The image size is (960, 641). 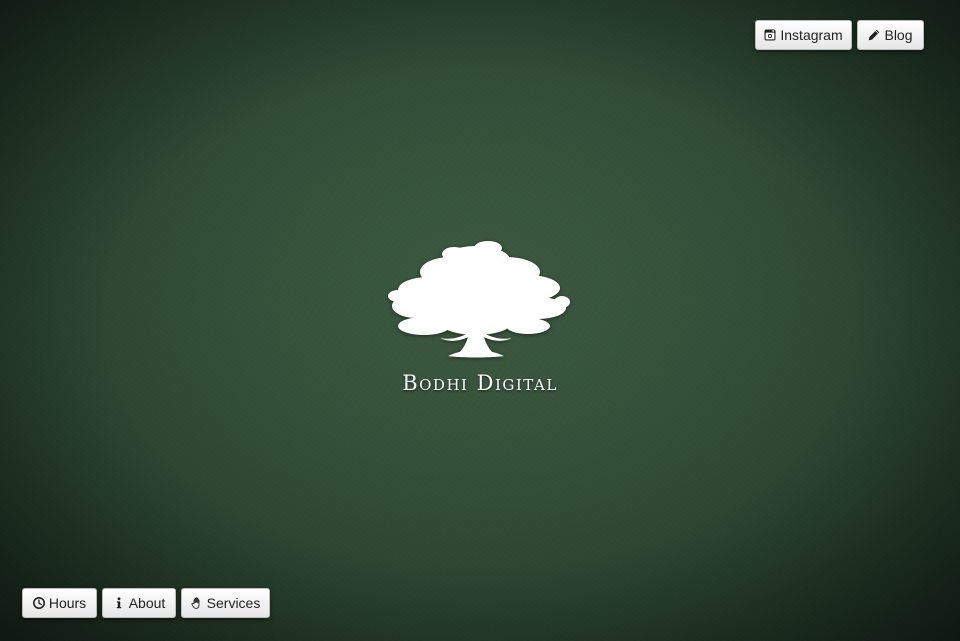 I want to click on pencil-icon, so click(x=874, y=35).